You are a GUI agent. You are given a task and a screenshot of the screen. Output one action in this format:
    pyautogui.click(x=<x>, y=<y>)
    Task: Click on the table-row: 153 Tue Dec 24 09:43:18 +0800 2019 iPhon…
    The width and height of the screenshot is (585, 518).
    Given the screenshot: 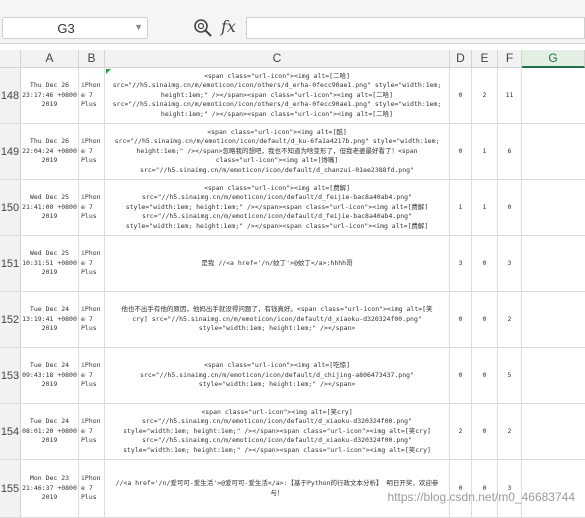 What is the action you would take?
    pyautogui.click(x=292, y=376)
    